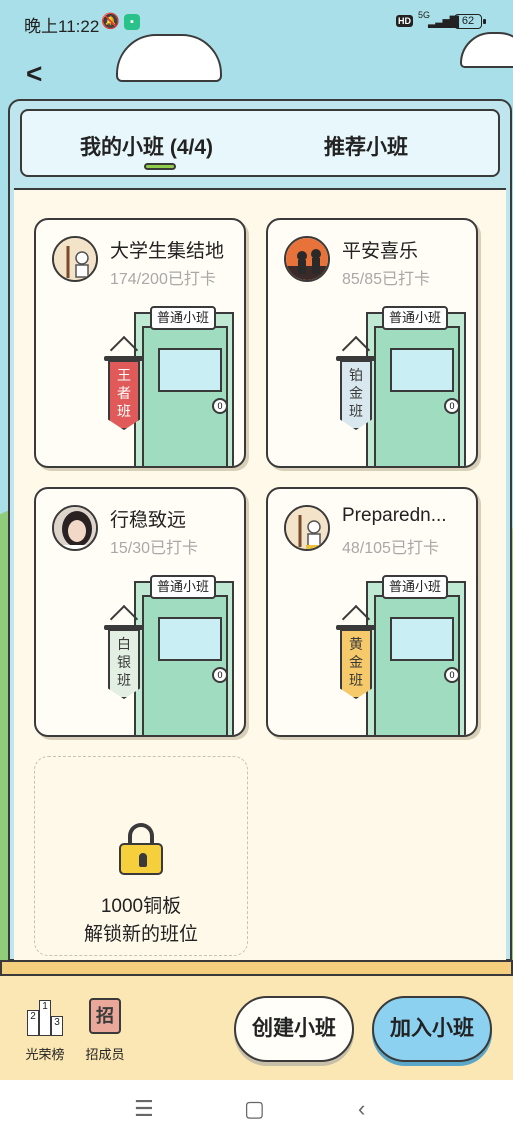 The height and width of the screenshot is (1140, 513). I want to click on checkin-count: 48/105已打卡, so click(390, 548).